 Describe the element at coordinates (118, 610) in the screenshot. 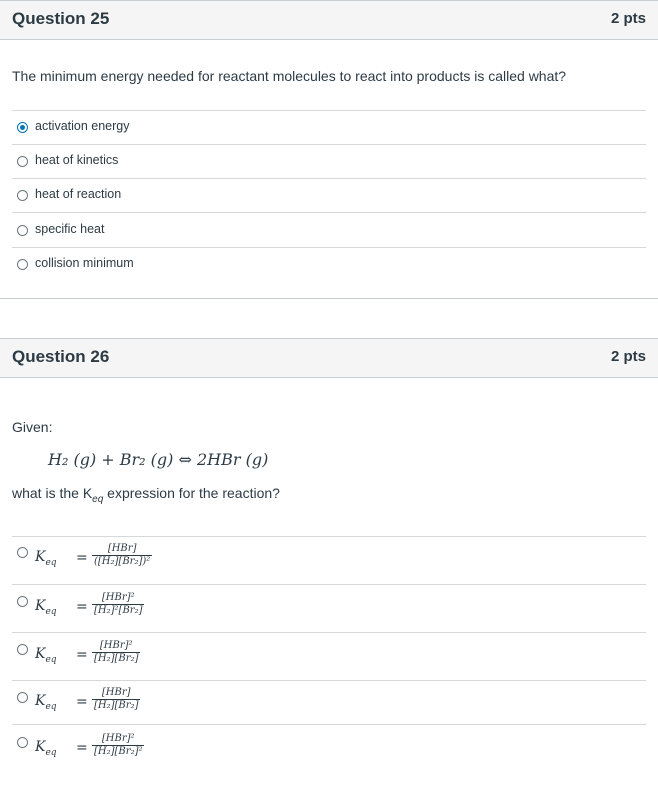

I see `fraction-denominator: [H₂]²[Br₂]` at that location.